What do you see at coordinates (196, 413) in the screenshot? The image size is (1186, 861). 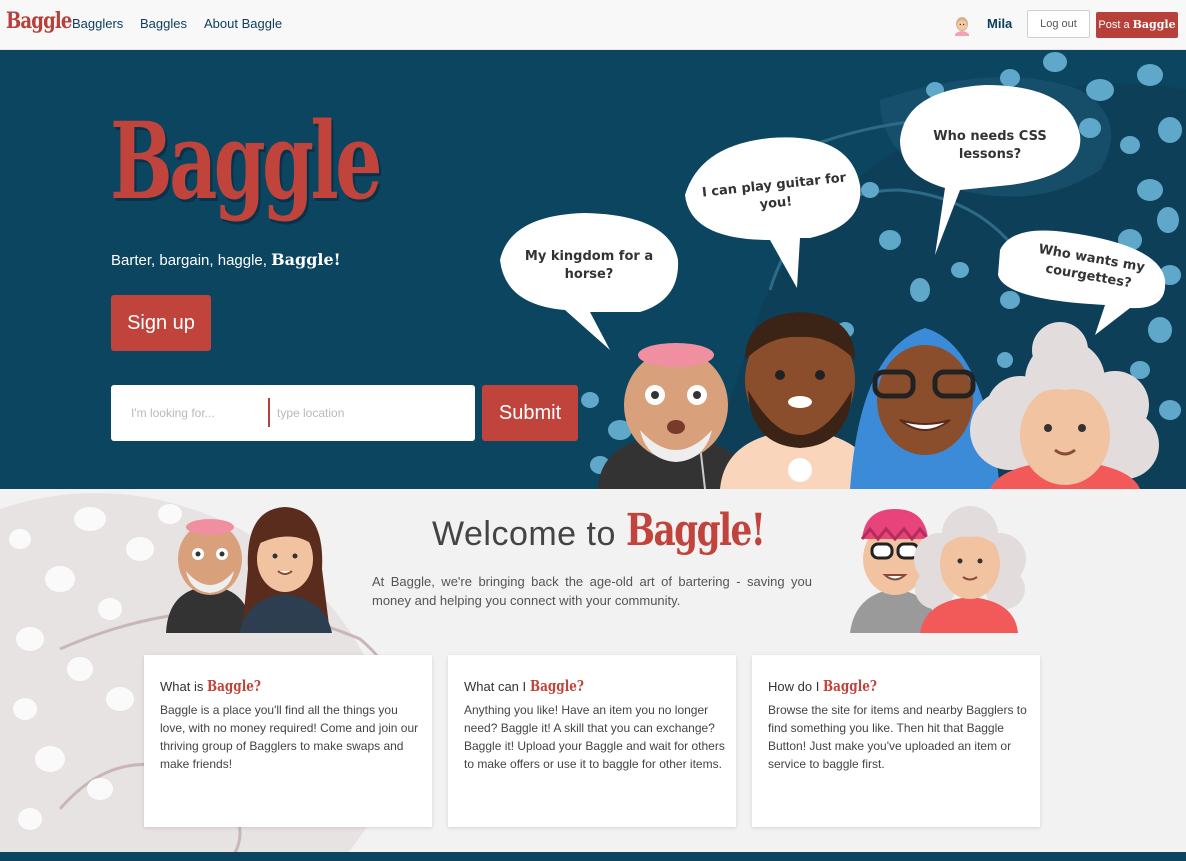 I see `search-input` at bounding box center [196, 413].